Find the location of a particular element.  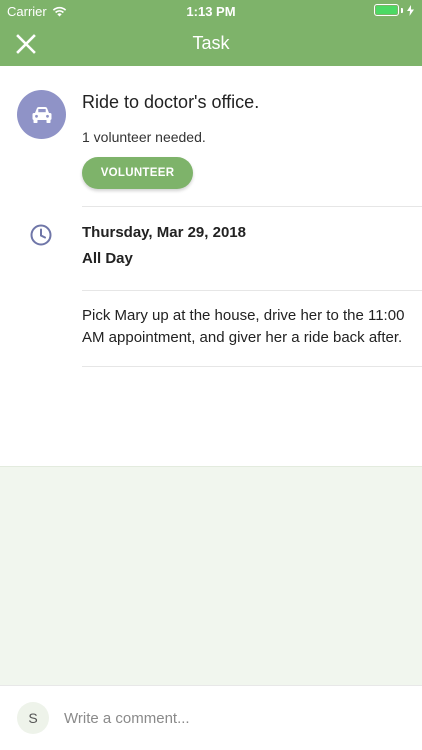

avatar: S is located at coordinates (33, 718).